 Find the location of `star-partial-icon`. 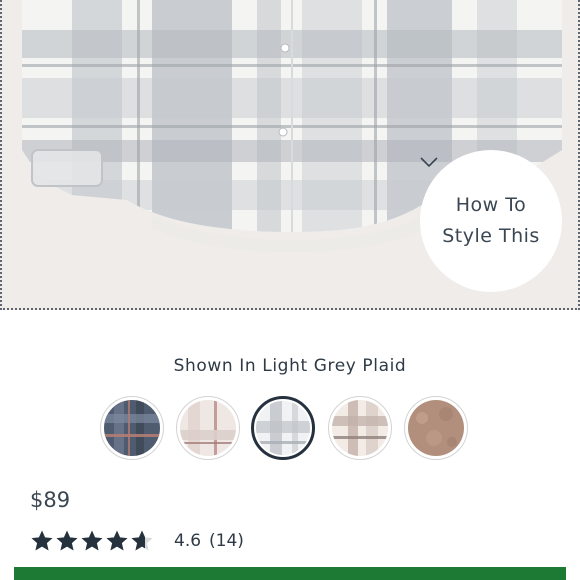

star-partial-icon is located at coordinates (142, 540).